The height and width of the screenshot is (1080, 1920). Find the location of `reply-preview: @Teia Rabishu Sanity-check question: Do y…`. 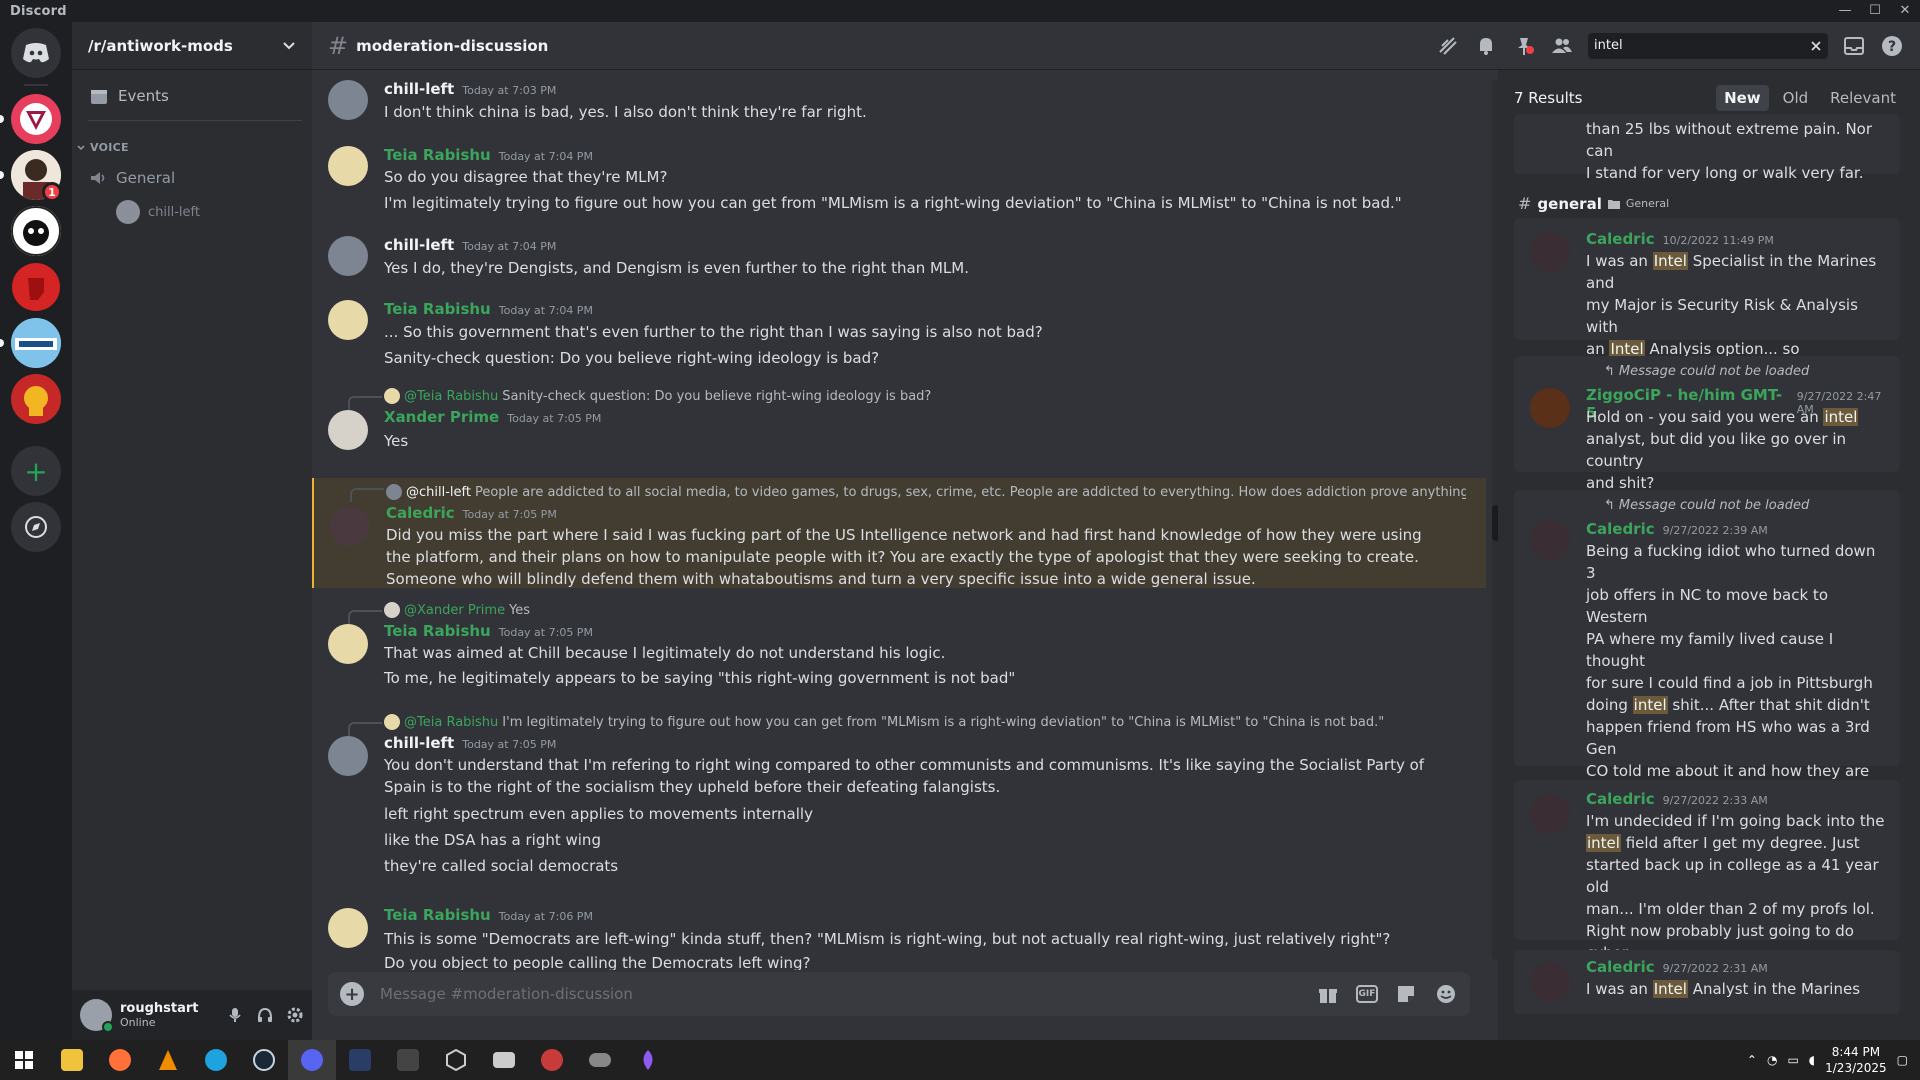

reply-preview: @Teia Rabishu Sanity-check question: Do y… is located at coordinates (924, 396).